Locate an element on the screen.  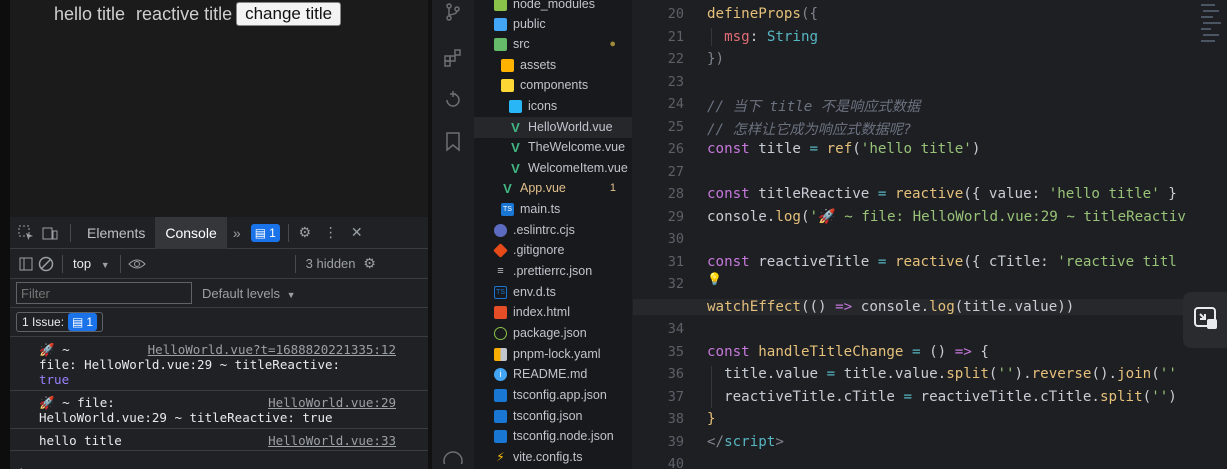
change-title-button: change title is located at coordinates (289, 14).